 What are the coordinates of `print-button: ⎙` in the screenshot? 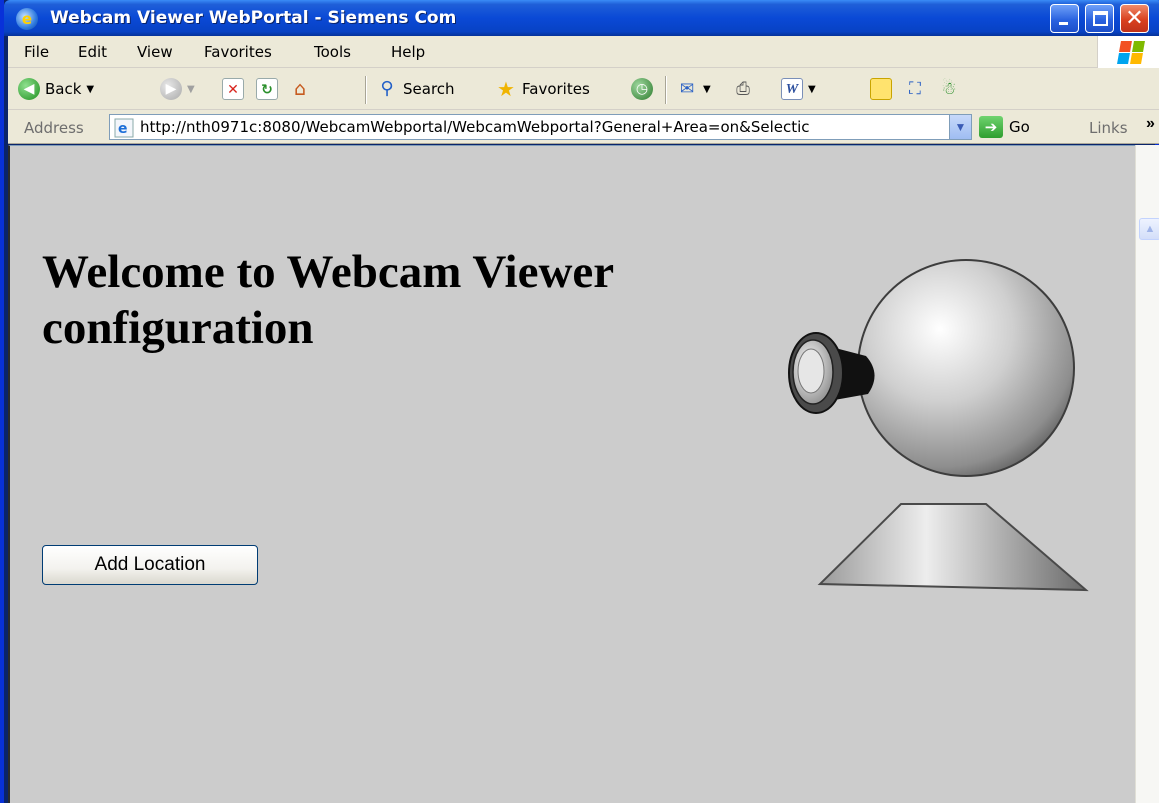 It's located at (743, 89).